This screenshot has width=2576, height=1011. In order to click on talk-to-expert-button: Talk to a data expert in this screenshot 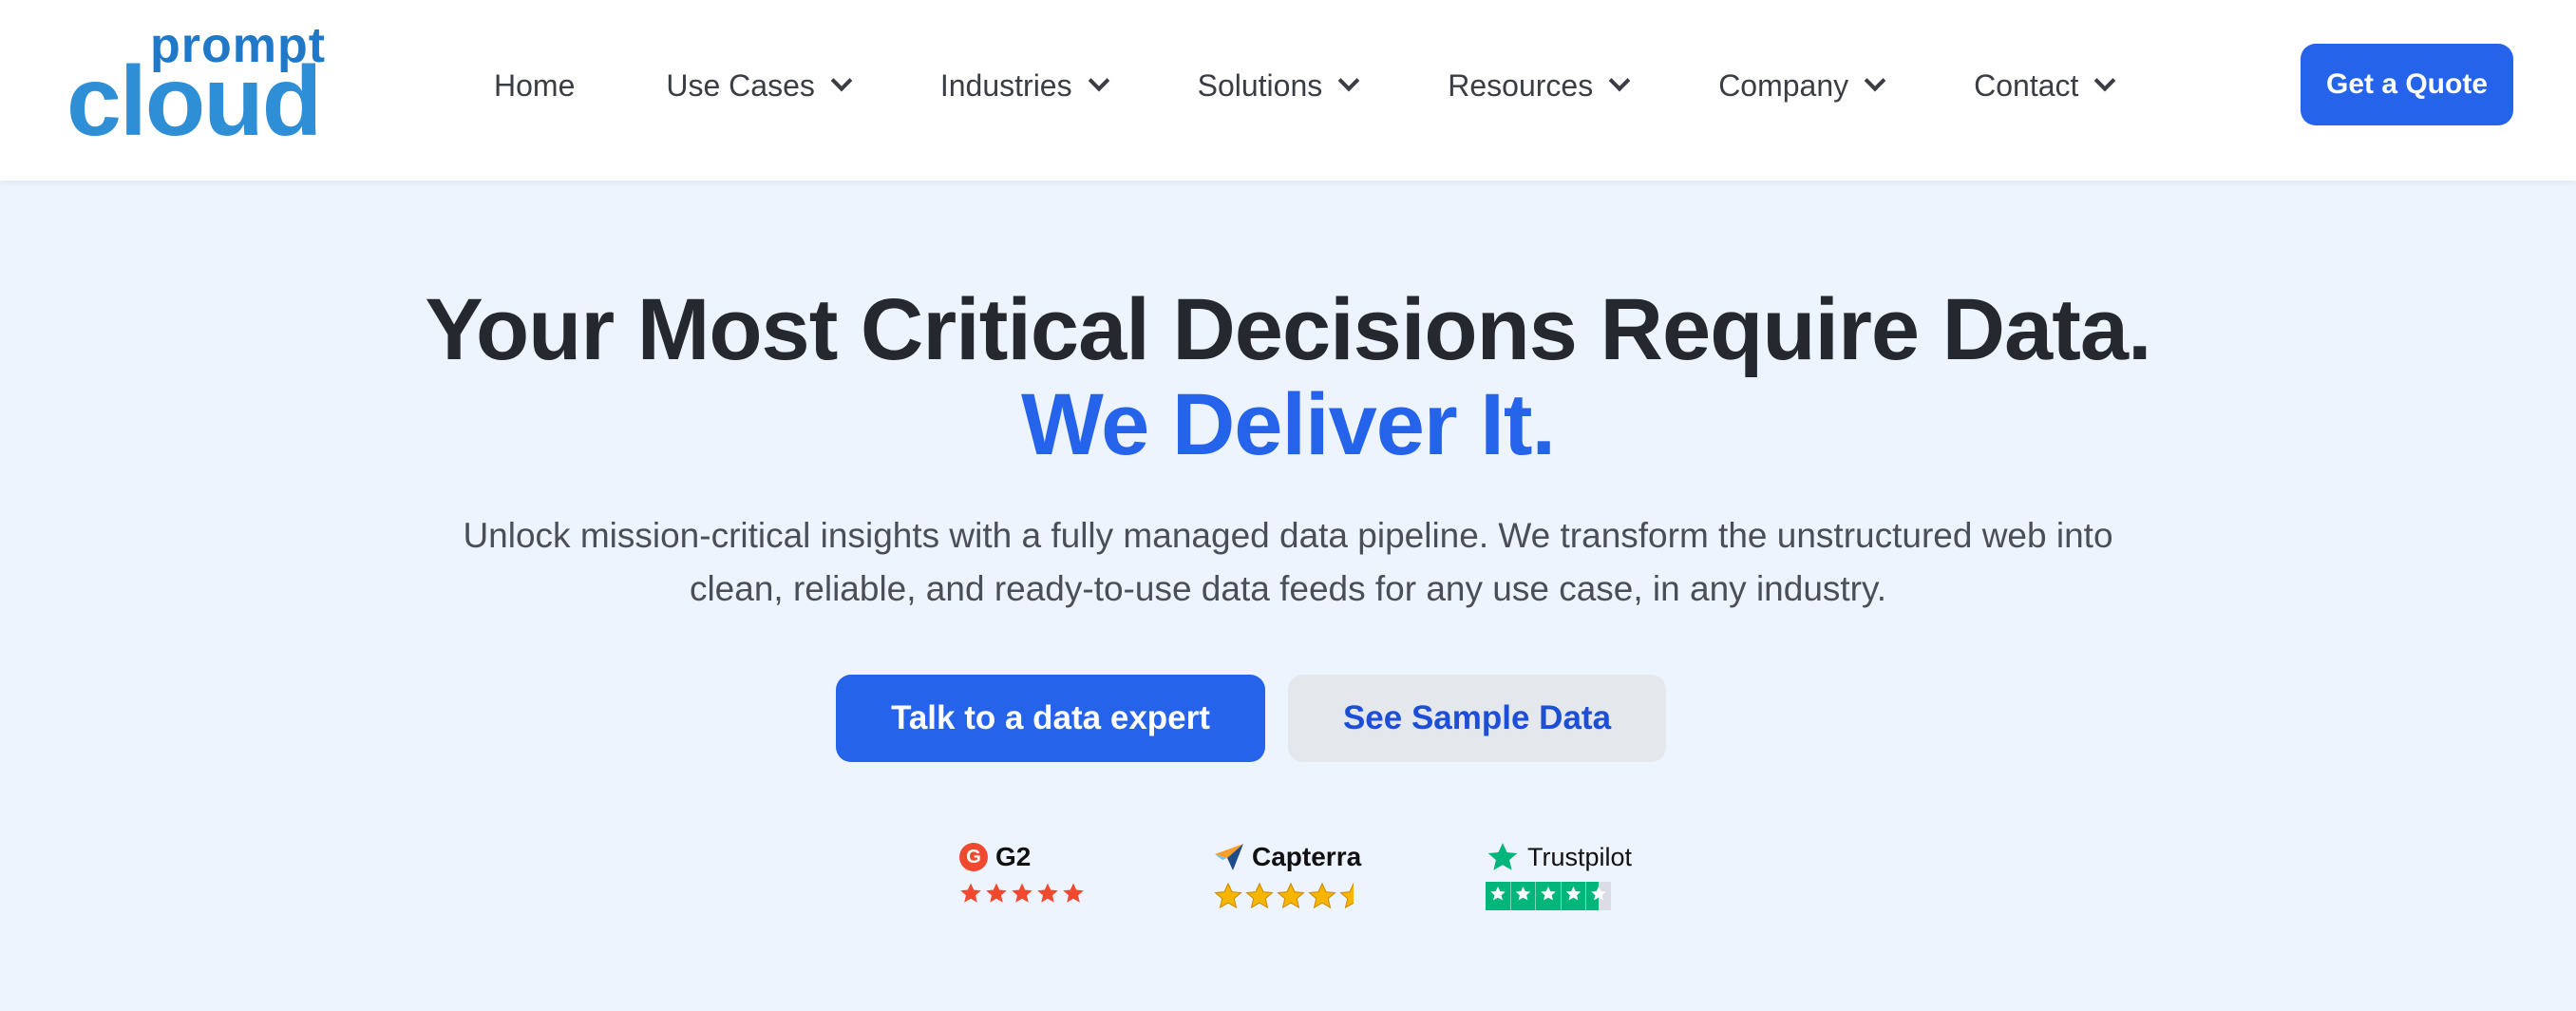, I will do `click(1050, 719)`.